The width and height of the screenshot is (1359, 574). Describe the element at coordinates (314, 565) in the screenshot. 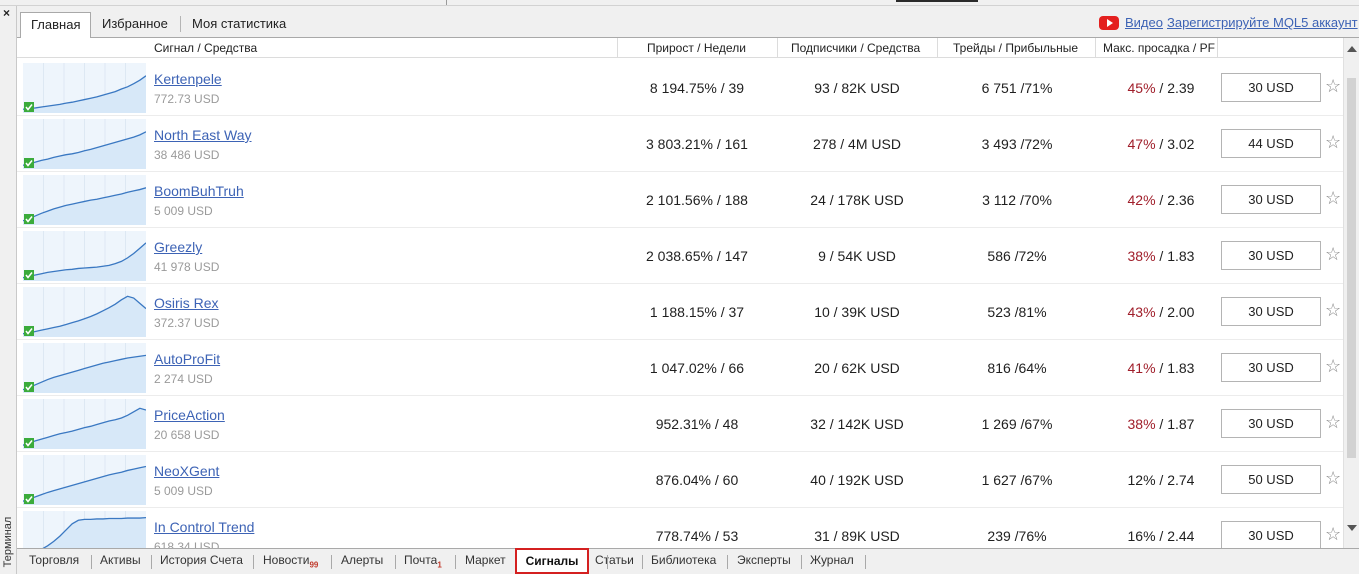

I see `unread-badge: 99` at that location.